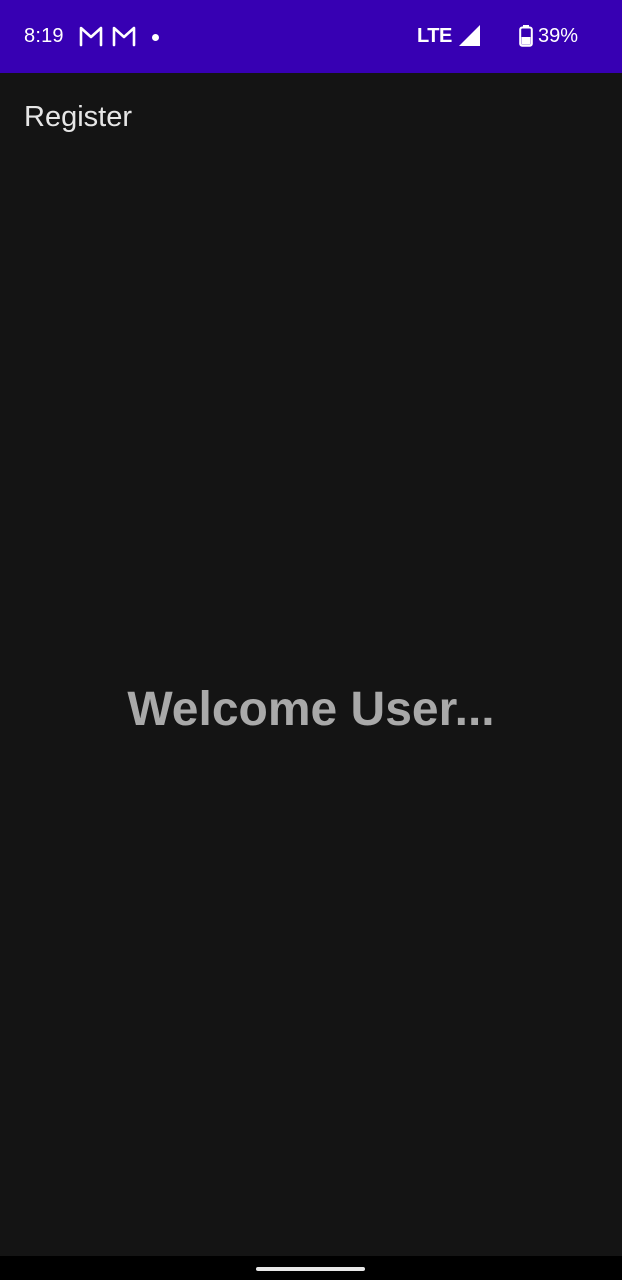  What do you see at coordinates (155, 37) in the screenshot?
I see `more-notifications-dot` at bounding box center [155, 37].